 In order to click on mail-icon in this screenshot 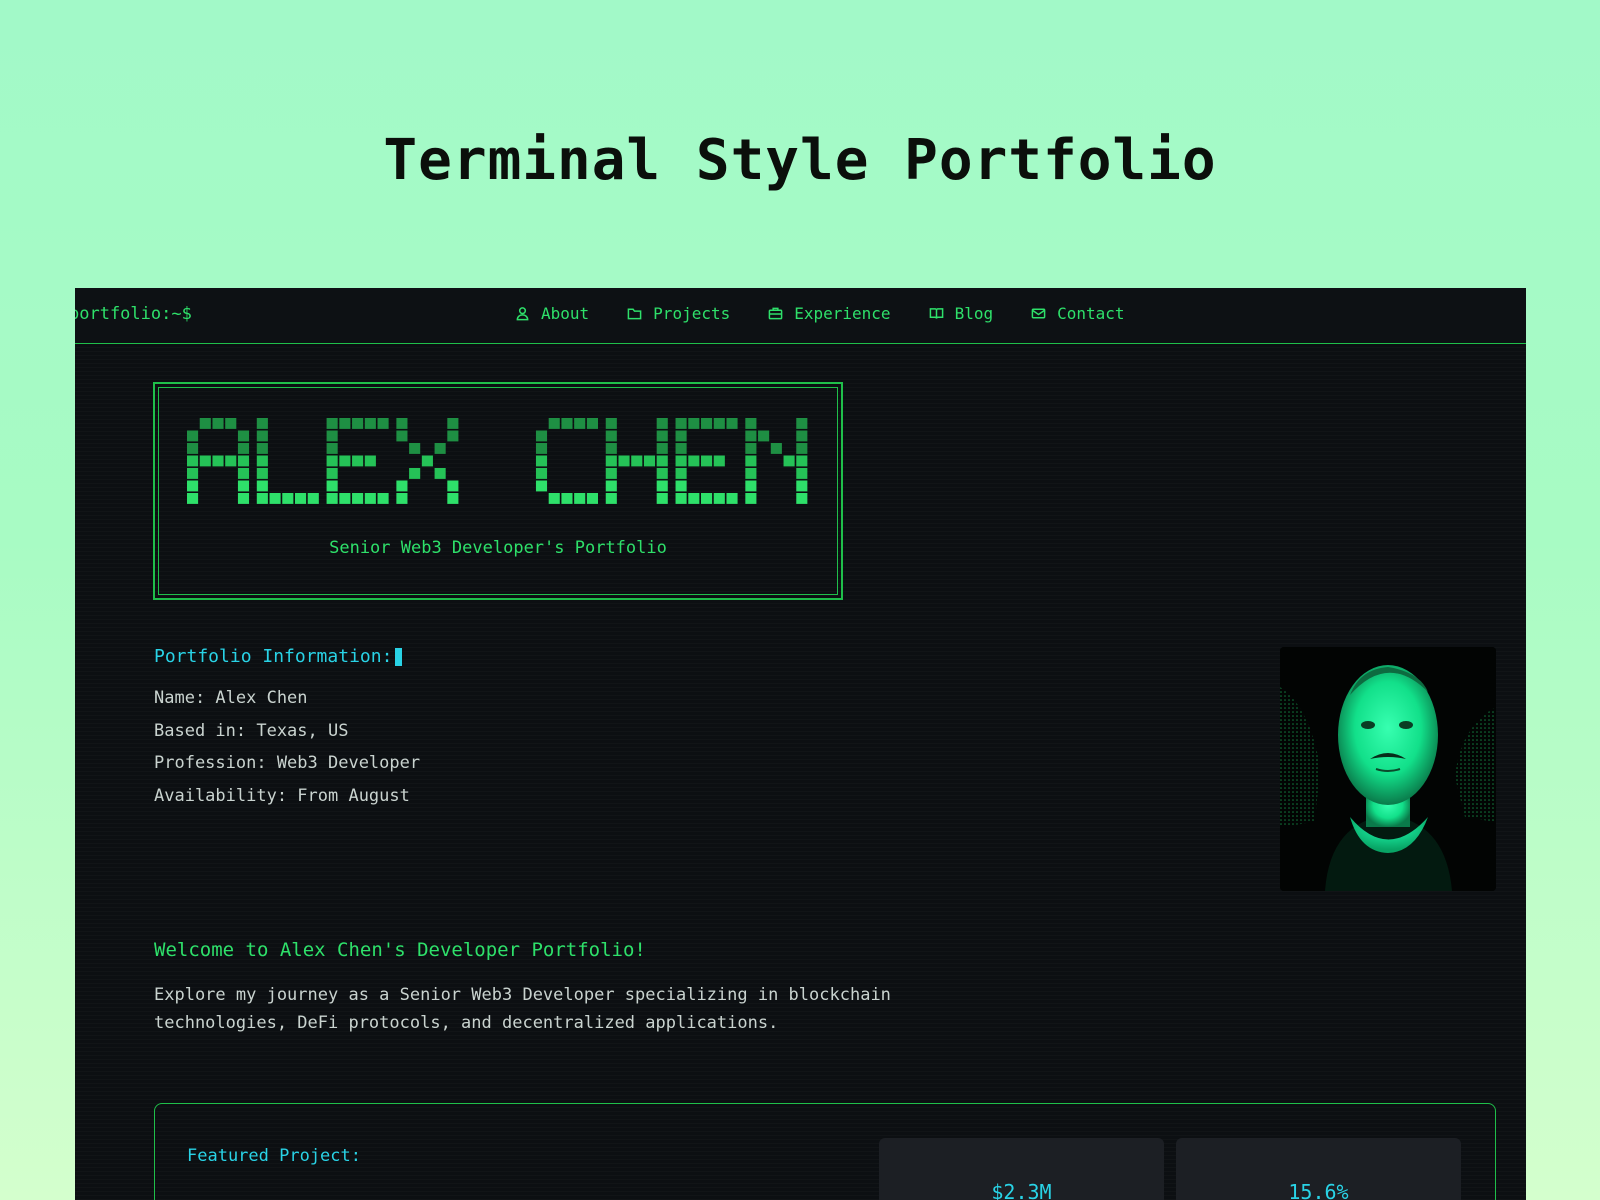, I will do `click(1038, 313)`.